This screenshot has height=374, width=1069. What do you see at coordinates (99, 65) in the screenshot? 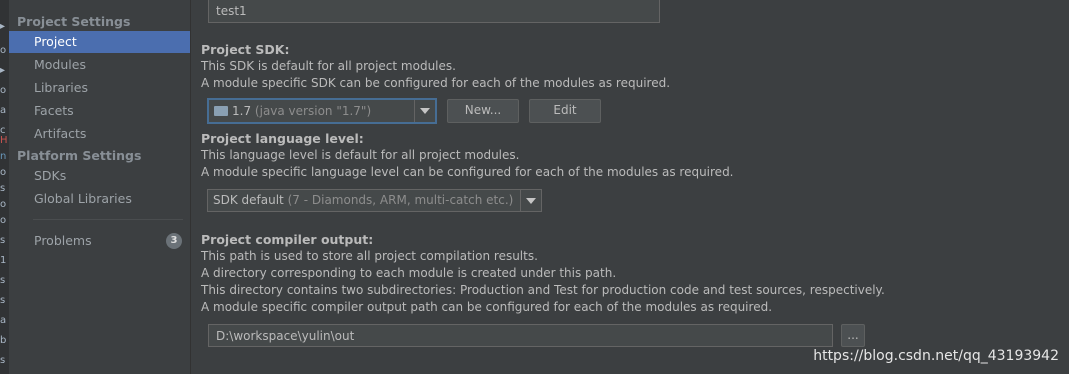
I see `sidebar-item-modules: Modules` at bounding box center [99, 65].